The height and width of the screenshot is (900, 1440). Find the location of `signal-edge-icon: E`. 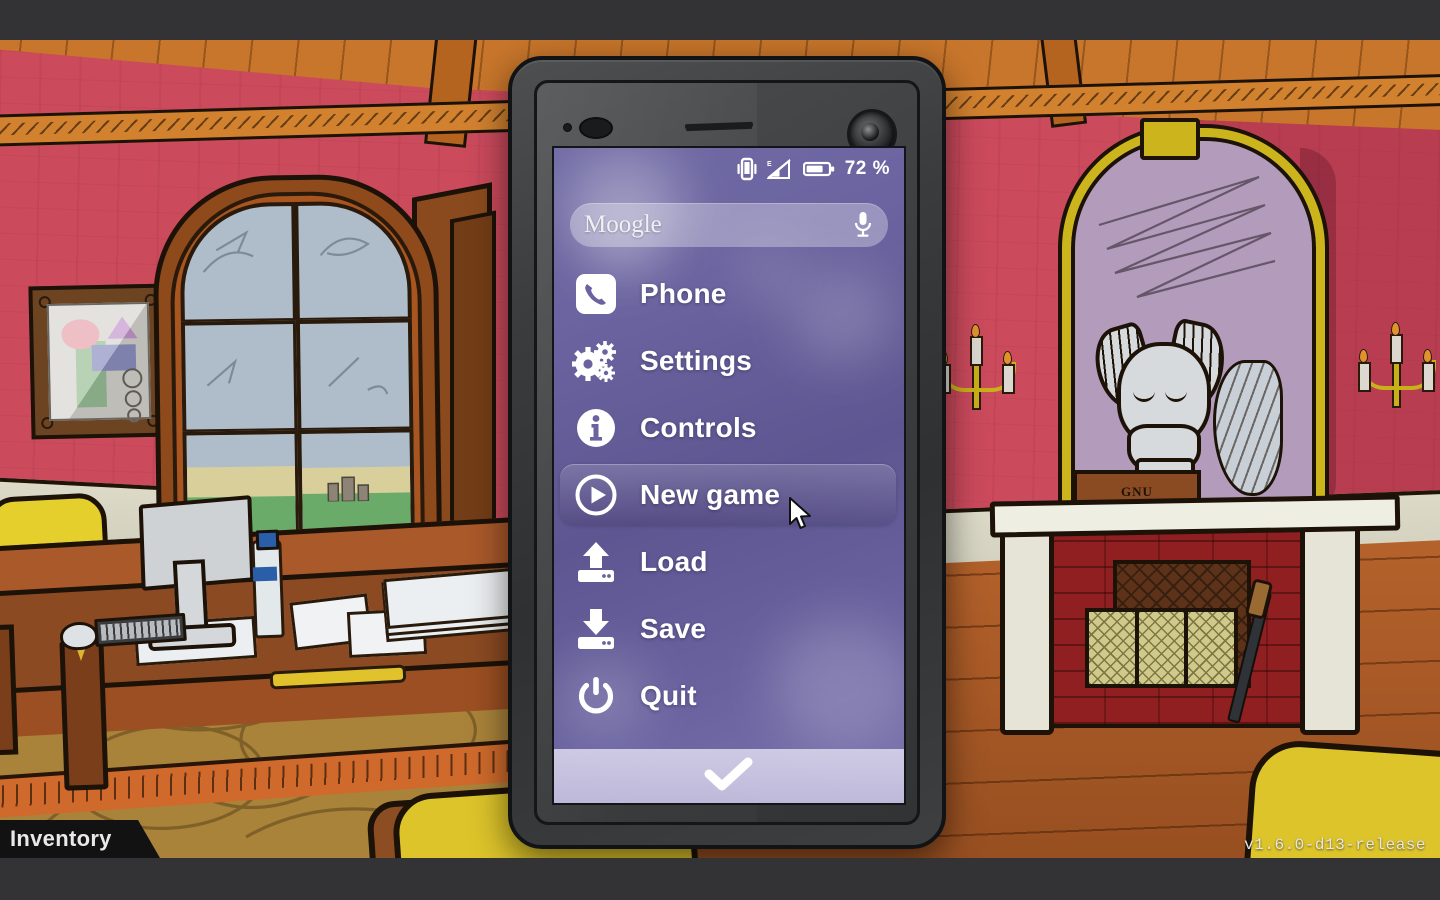

signal-edge-icon: E is located at coordinates (779, 169).